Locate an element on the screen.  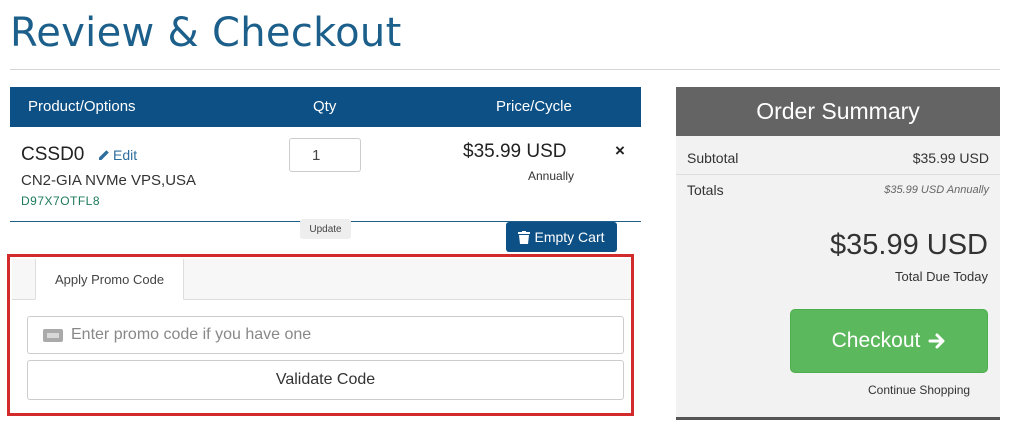
update-button: Update is located at coordinates (325, 229).